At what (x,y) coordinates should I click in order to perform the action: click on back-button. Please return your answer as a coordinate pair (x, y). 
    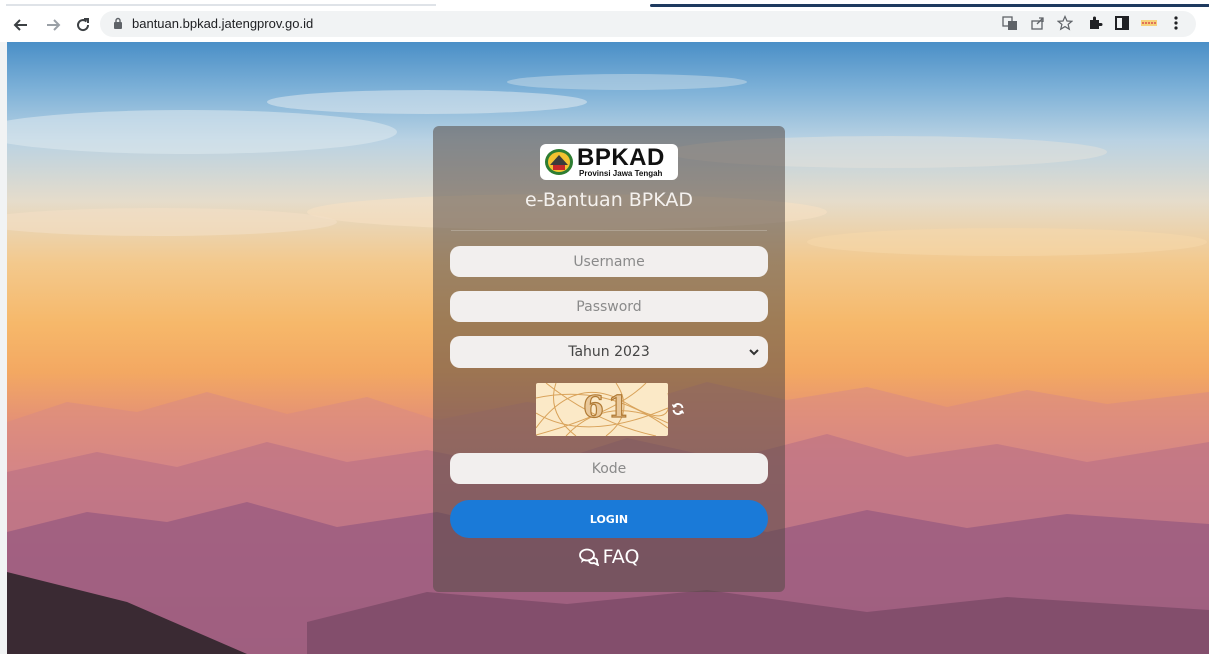
    Looking at the image, I should click on (21, 25).